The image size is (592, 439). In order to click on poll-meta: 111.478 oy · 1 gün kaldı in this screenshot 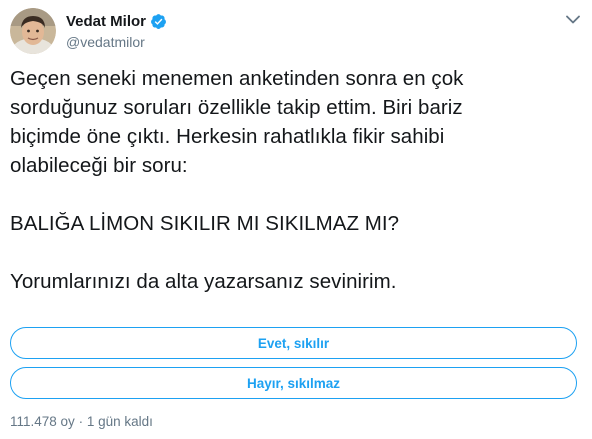, I will do `click(81, 422)`.